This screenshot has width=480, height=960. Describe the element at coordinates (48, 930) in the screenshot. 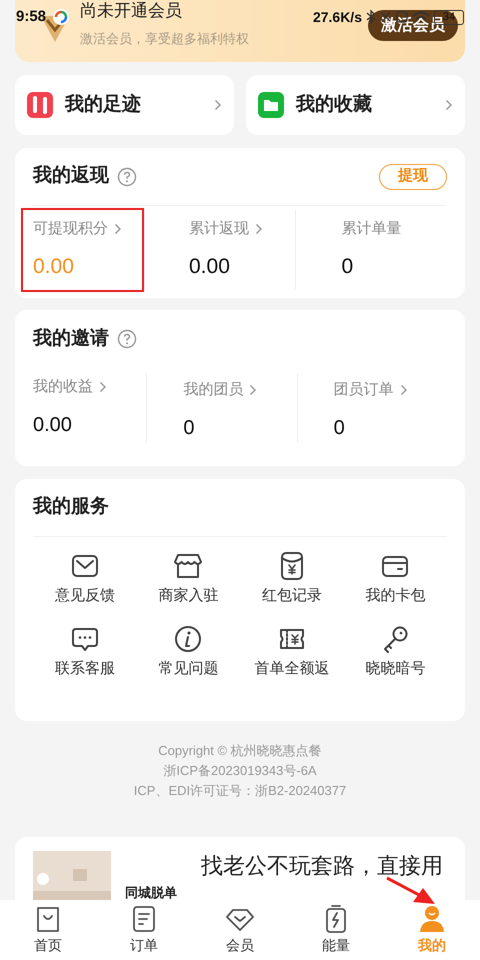

I see `nav-tab: 首页` at that location.